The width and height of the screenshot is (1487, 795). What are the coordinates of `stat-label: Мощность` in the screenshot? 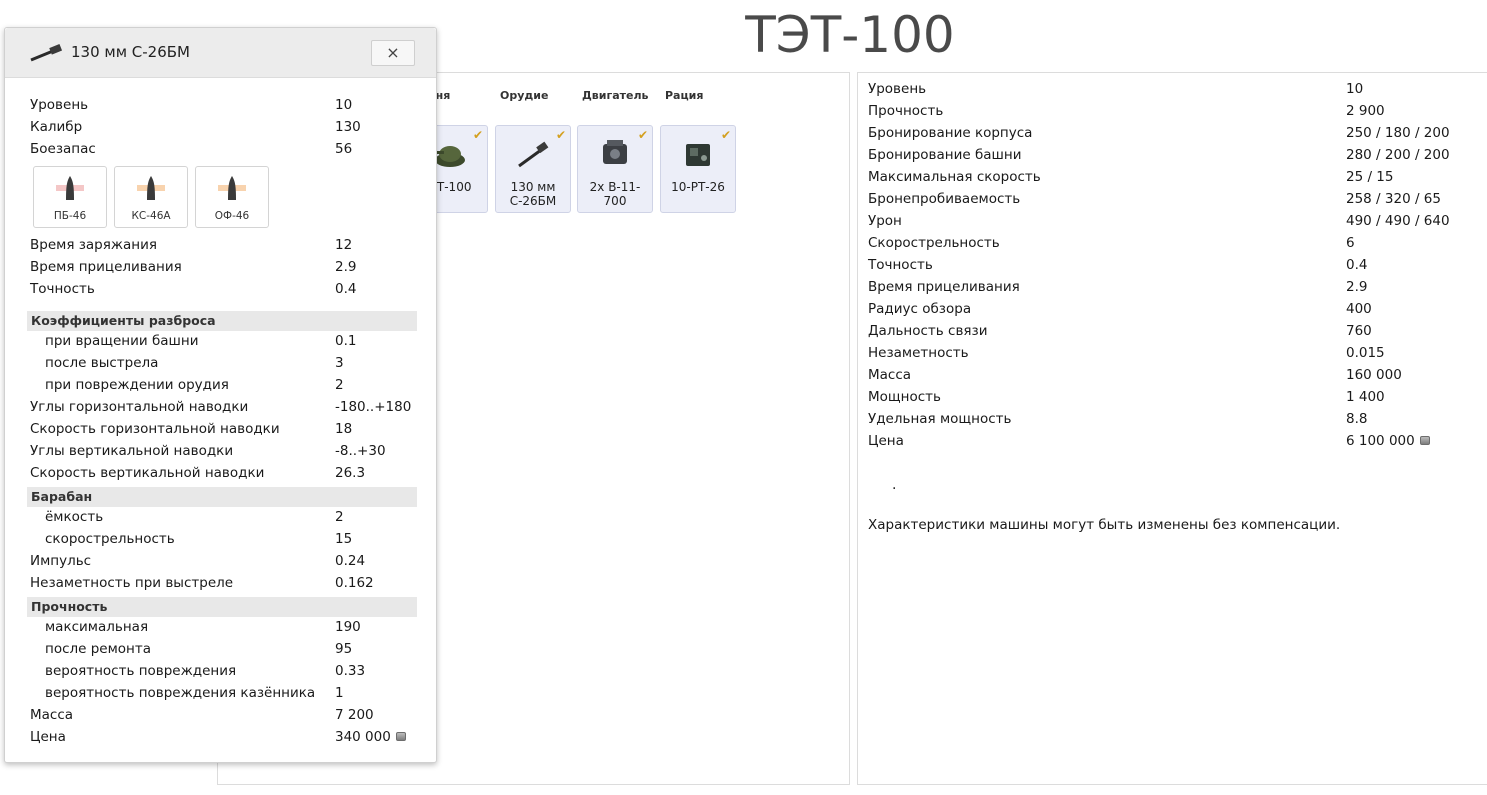 It's located at (904, 397).